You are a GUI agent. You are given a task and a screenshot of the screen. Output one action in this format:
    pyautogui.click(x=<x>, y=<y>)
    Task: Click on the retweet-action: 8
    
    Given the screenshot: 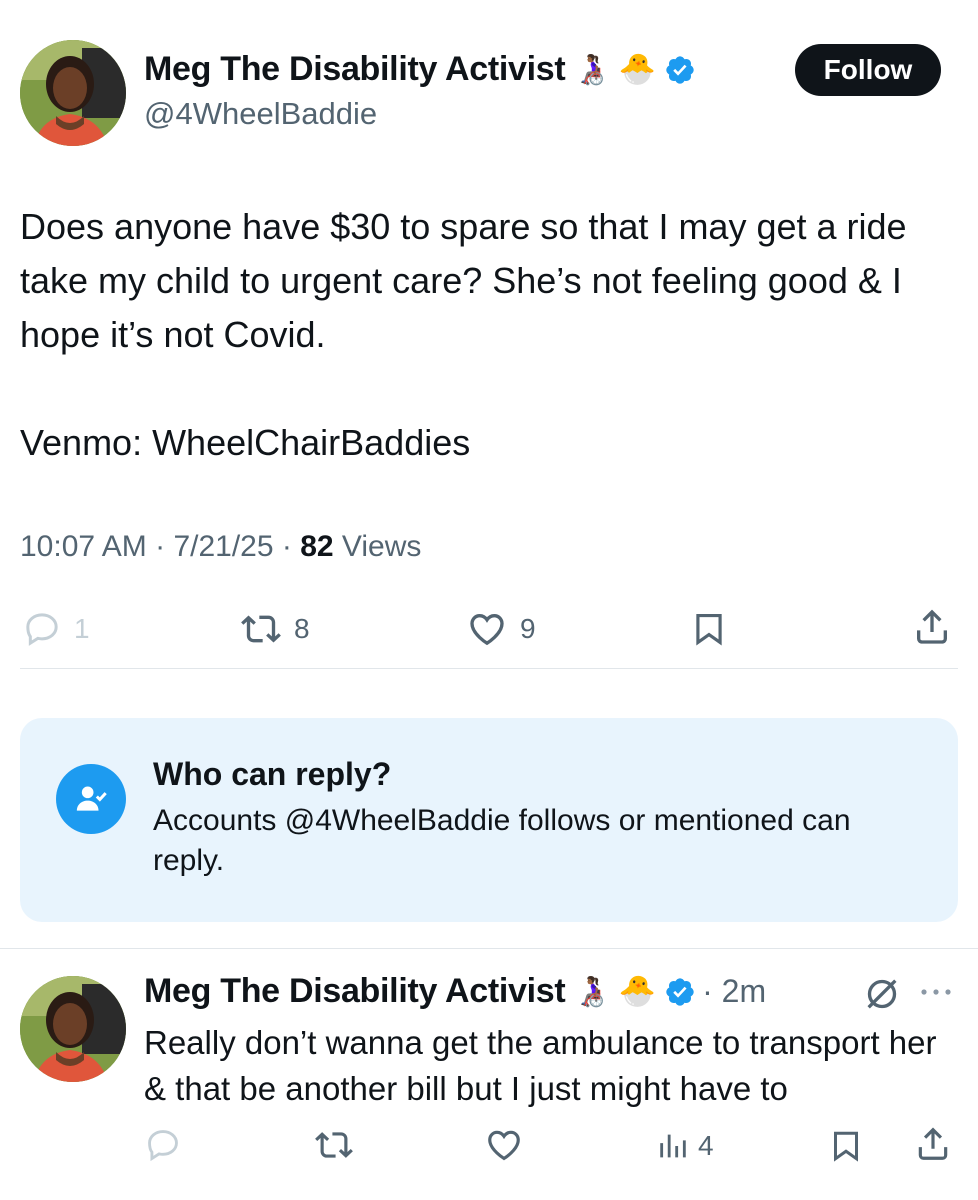 What is the action you would take?
    pyautogui.click(x=275, y=629)
    